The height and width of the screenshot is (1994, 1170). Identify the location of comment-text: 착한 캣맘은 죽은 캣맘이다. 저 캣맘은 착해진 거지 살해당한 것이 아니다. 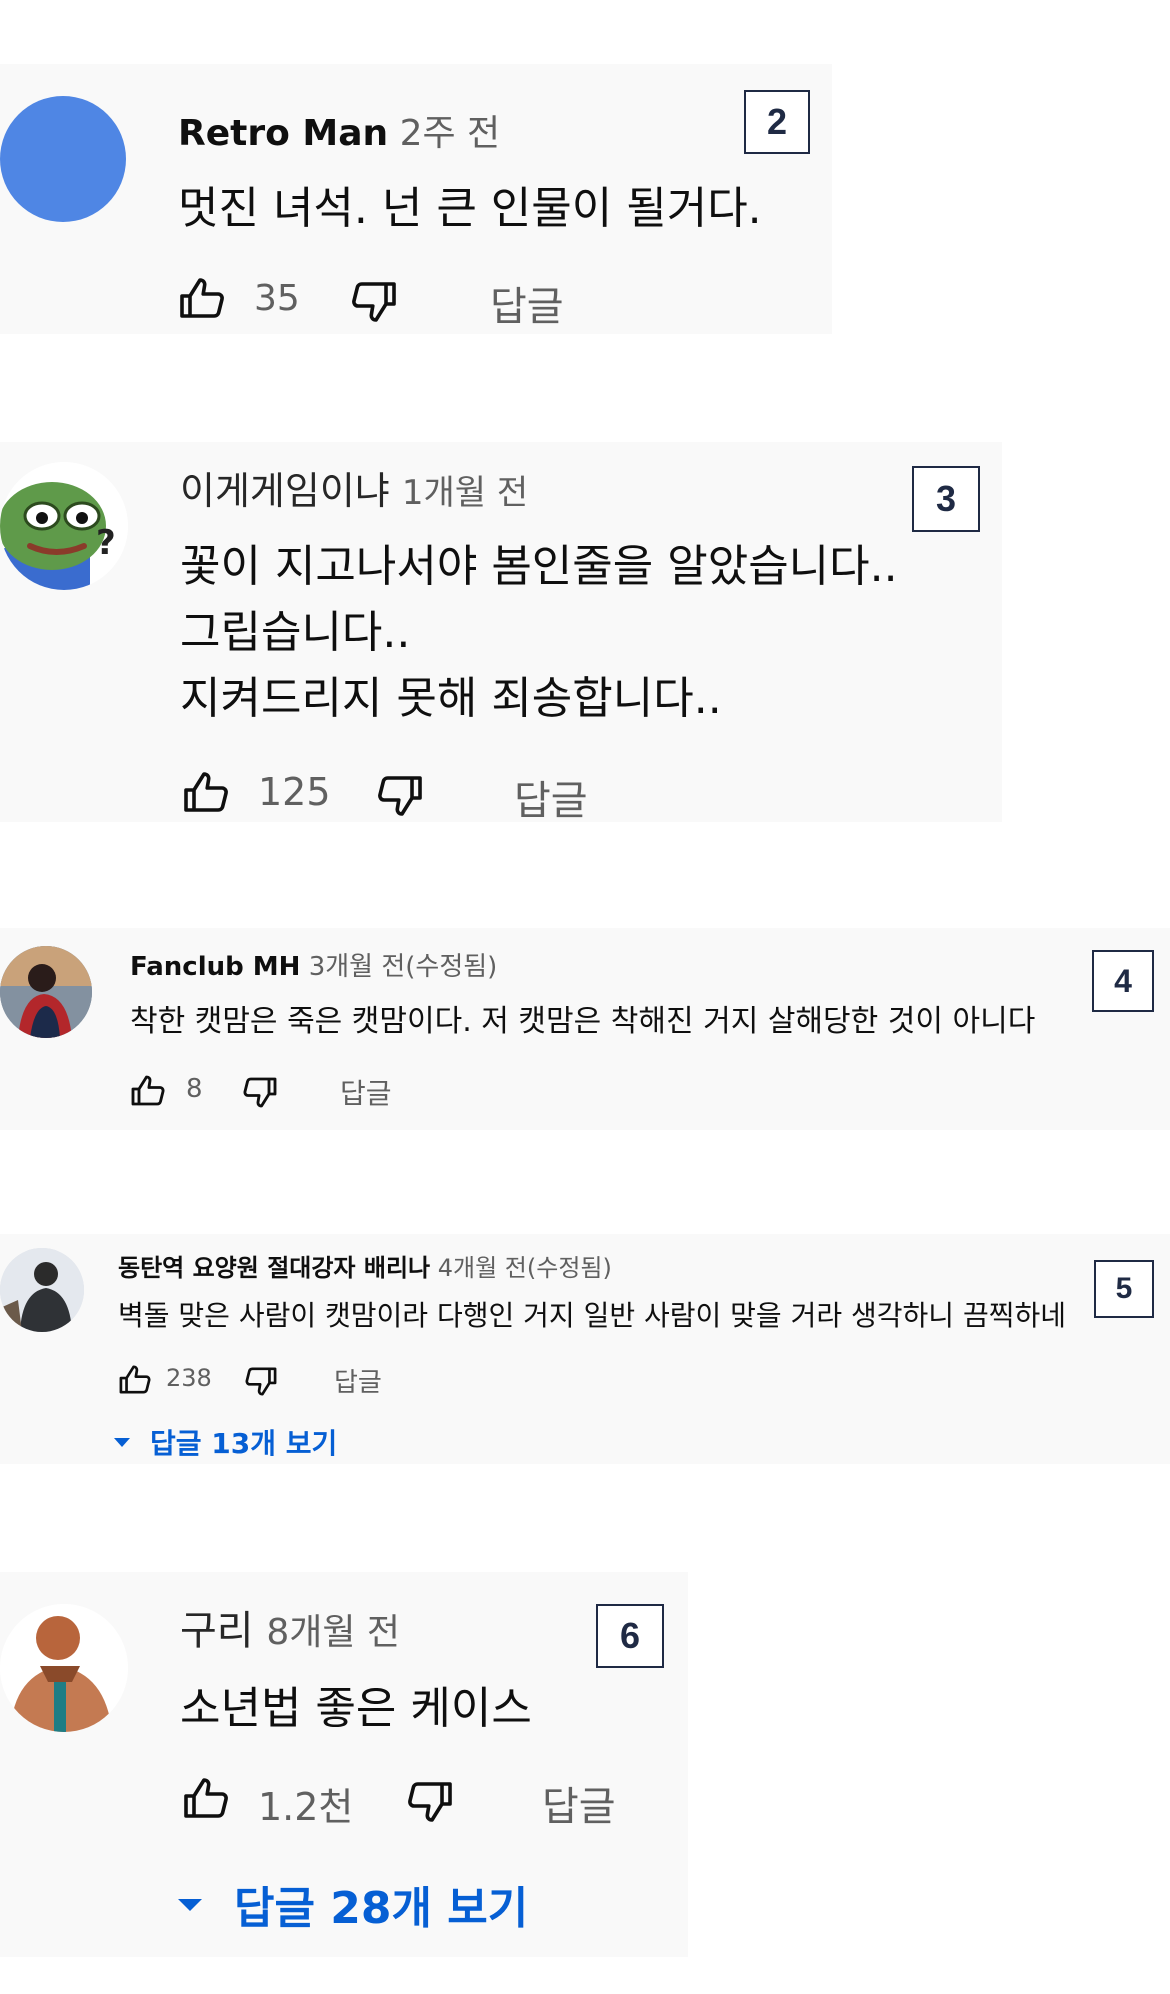
(583, 1021).